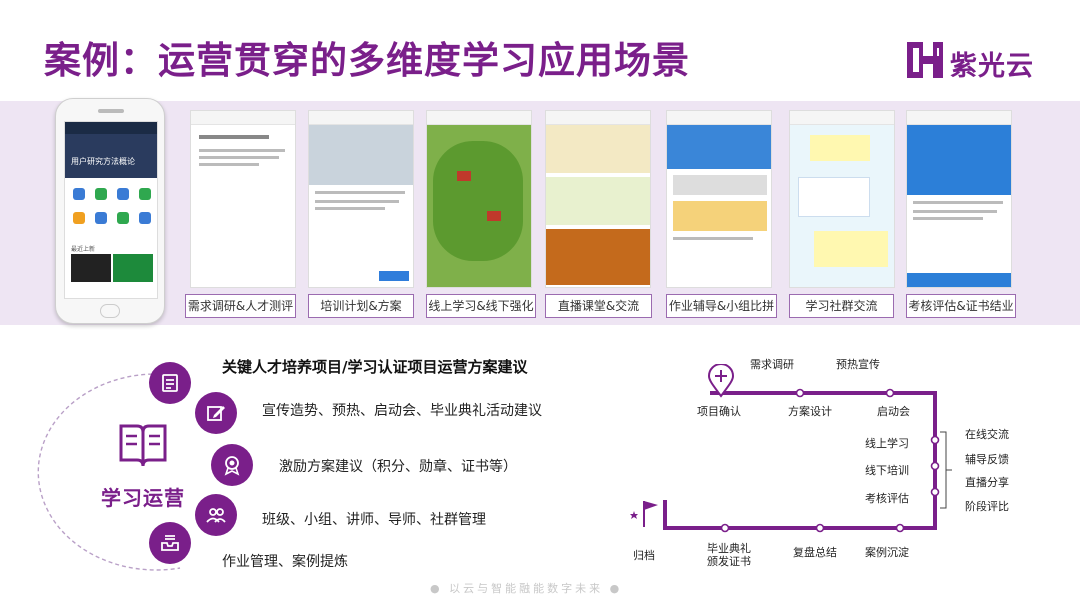 This screenshot has width=1080, height=607. What do you see at coordinates (721, 381) in the screenshot?
I see `location-pin-icon` at bounding box center [721, 381].